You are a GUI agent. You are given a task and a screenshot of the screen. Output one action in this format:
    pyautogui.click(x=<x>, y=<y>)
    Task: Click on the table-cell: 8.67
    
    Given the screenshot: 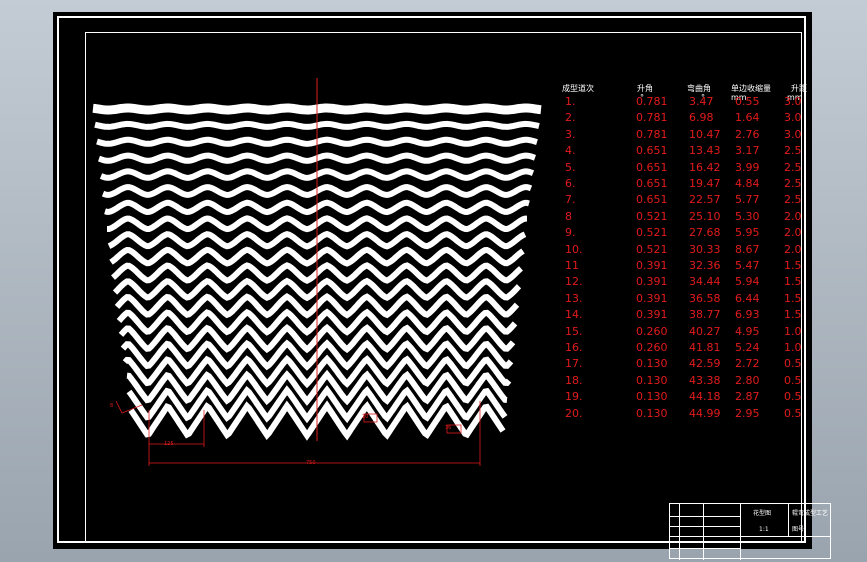 What is the action you would take?
    pyautogui.click(x=747, y=249)
    